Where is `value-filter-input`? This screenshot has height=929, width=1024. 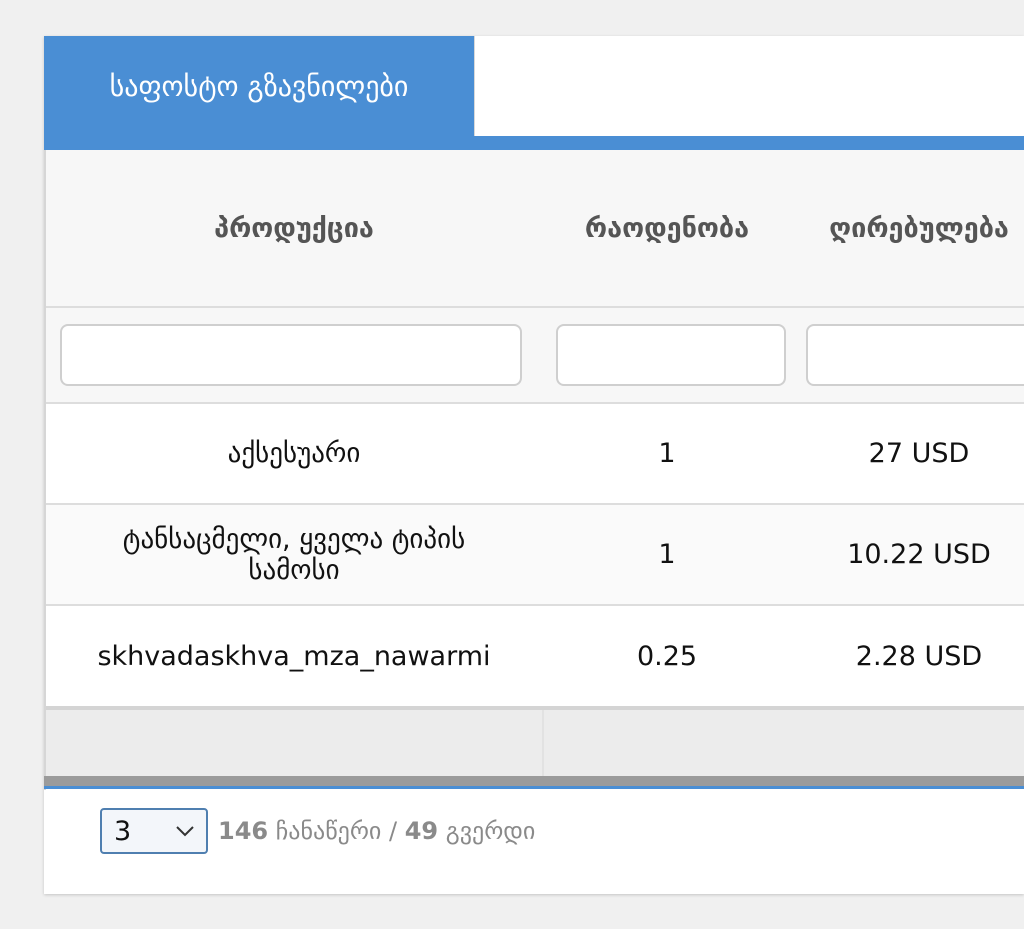 value-filter-input is located at coordinates (915, 355).